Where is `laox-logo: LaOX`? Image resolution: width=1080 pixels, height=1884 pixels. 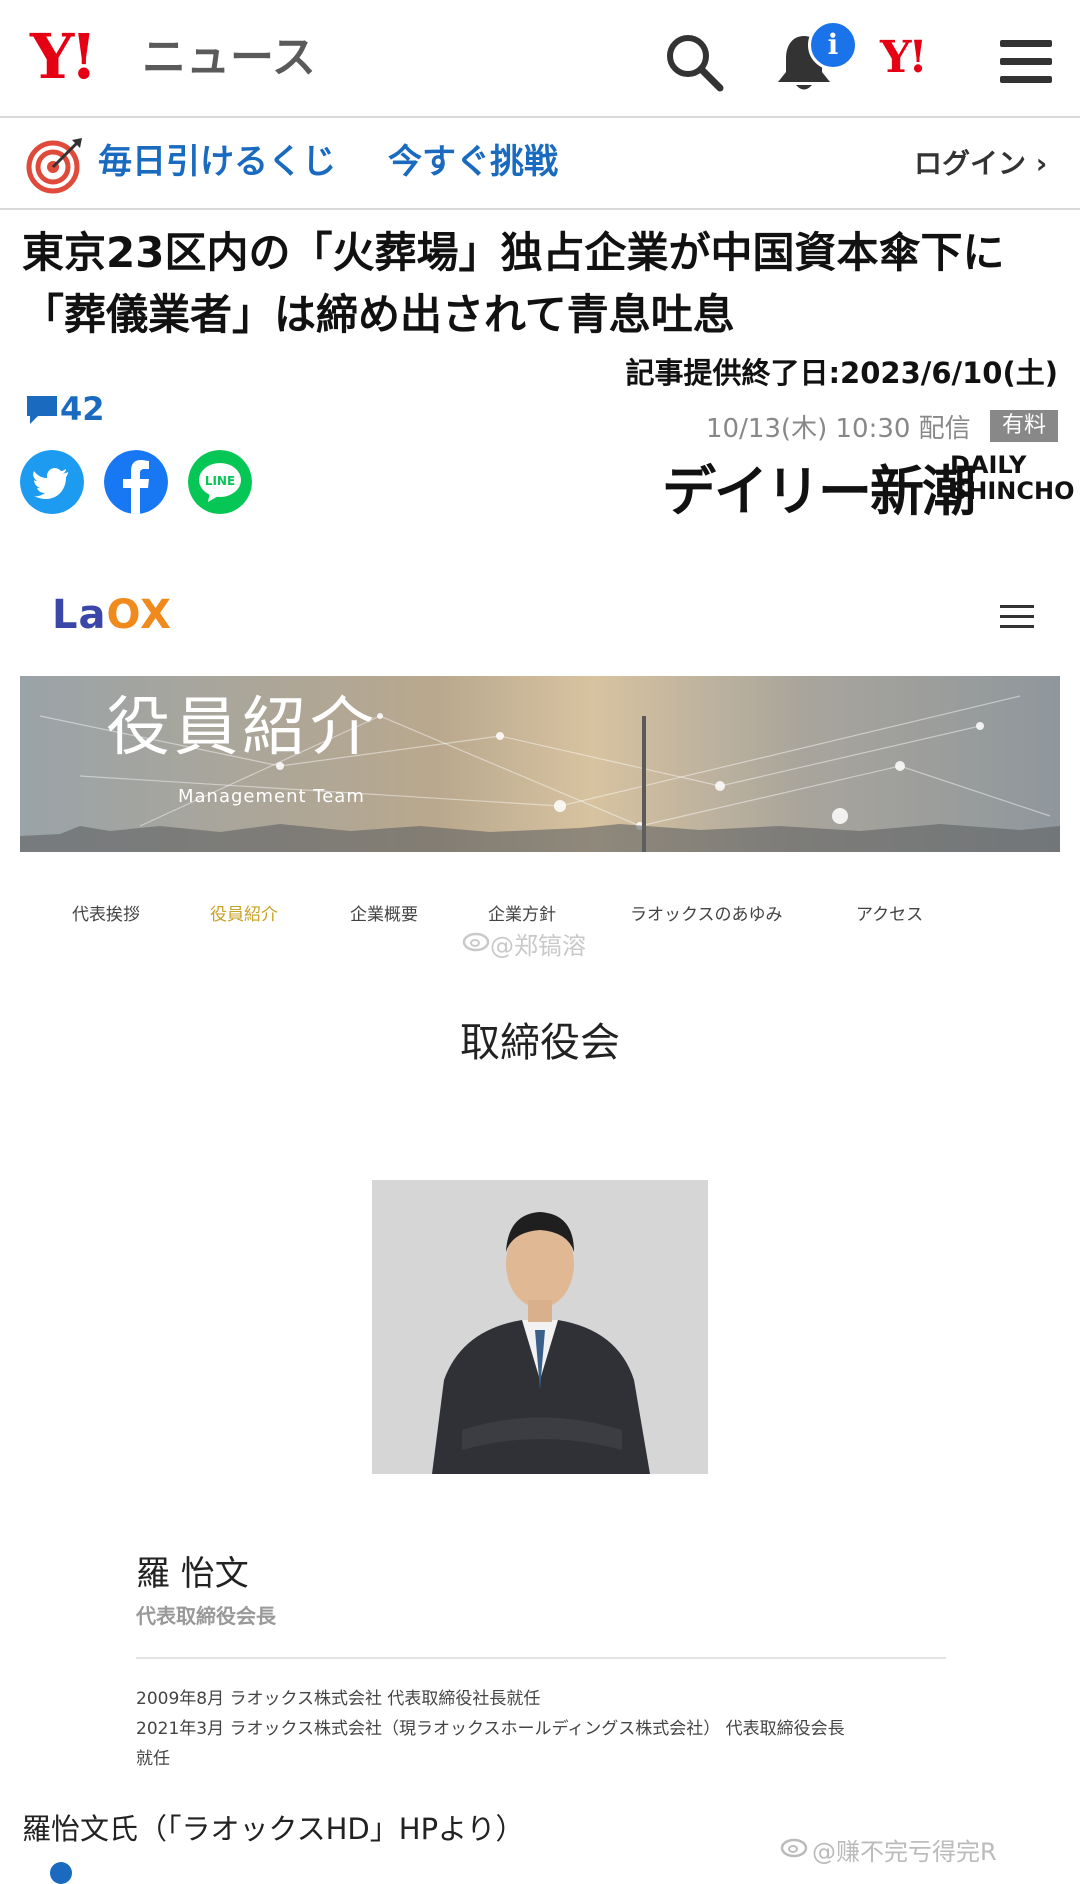
laox-logo: LaOX is located at coordinates (112, 615).